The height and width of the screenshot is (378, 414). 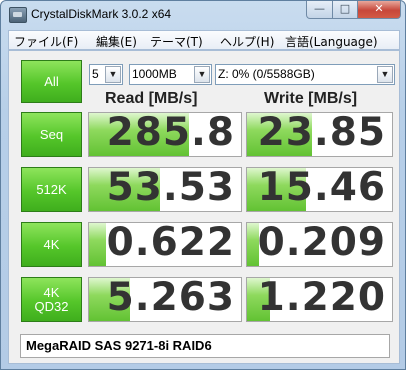 I want to click on read-result-4k-qd32: 5.263, so click(x=165, y=299).